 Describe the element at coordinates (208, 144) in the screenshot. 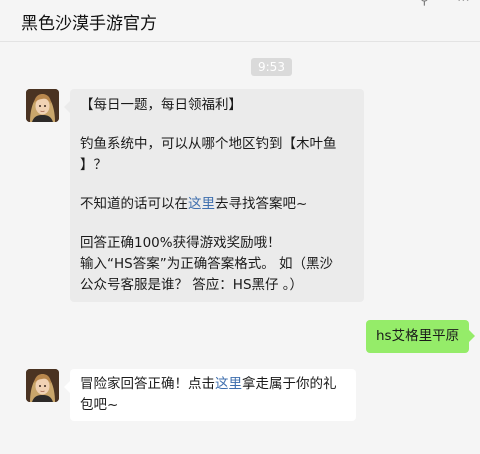

I see `quiz-question-line1: 钓鱼系统中，可以从哪个地区钓到【木叶鱼` at that location.